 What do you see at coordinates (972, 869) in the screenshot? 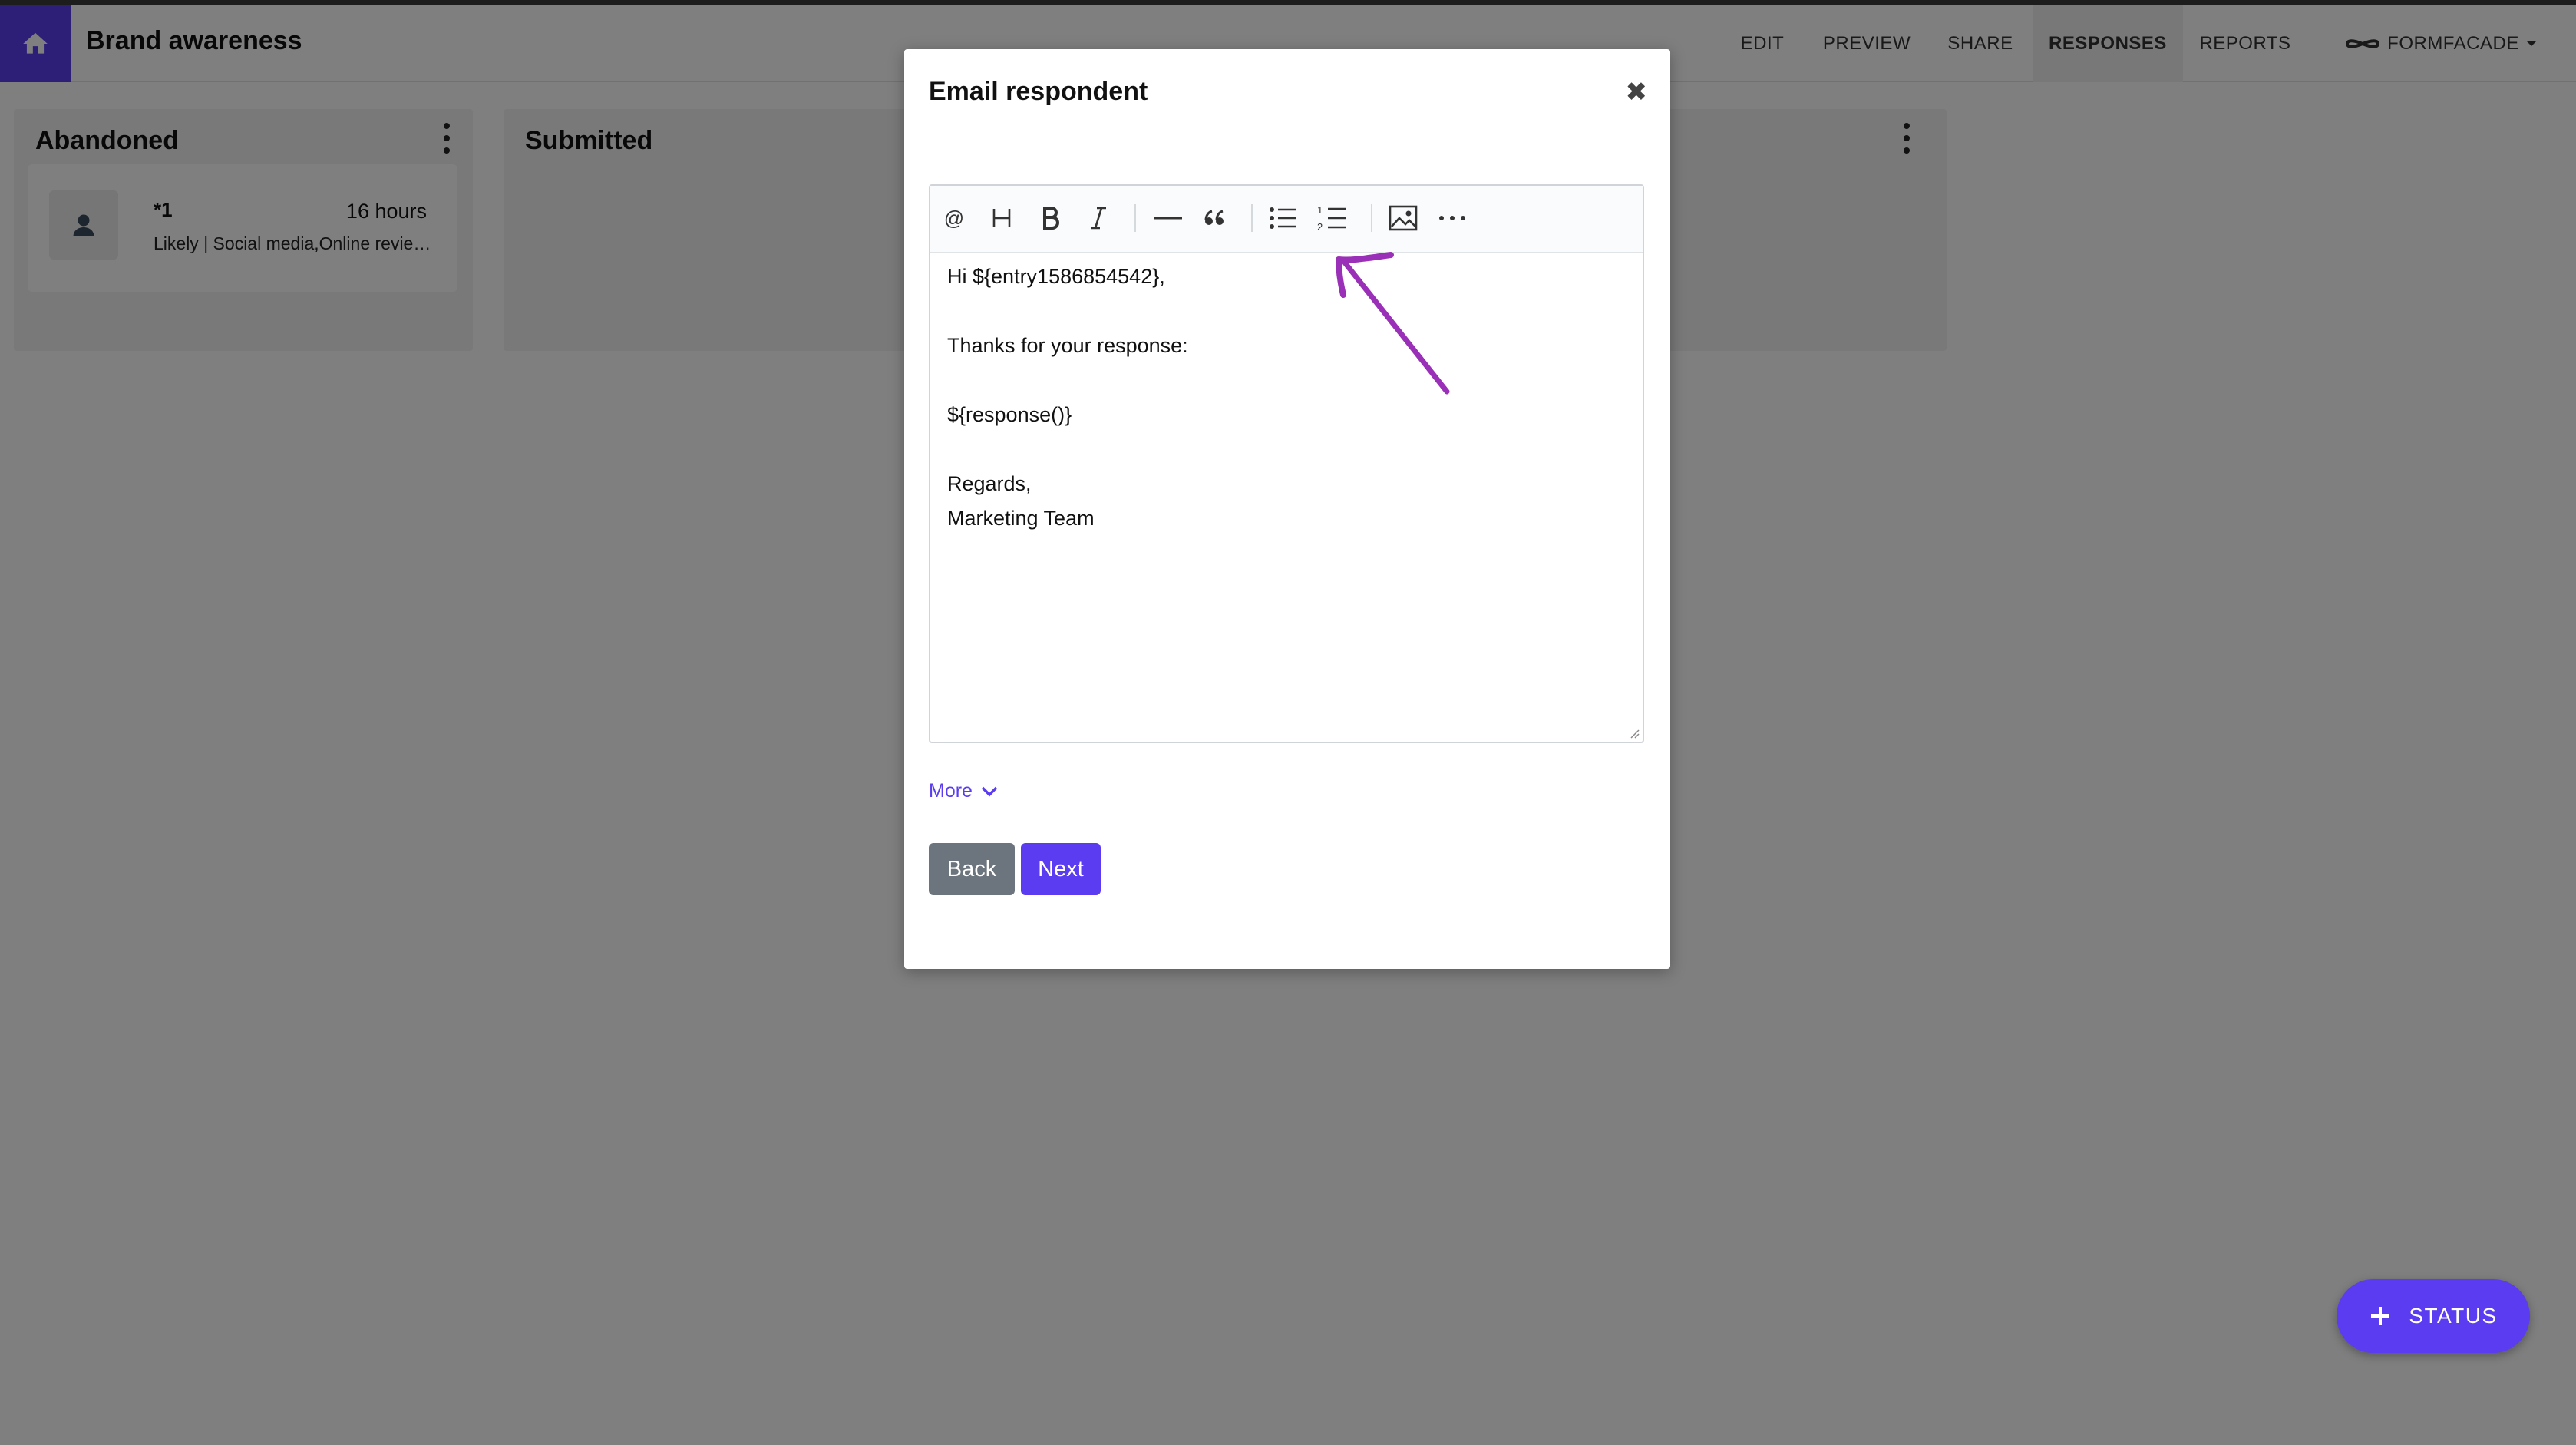
I see `back-button: Back` at bounding box center [972, 869].